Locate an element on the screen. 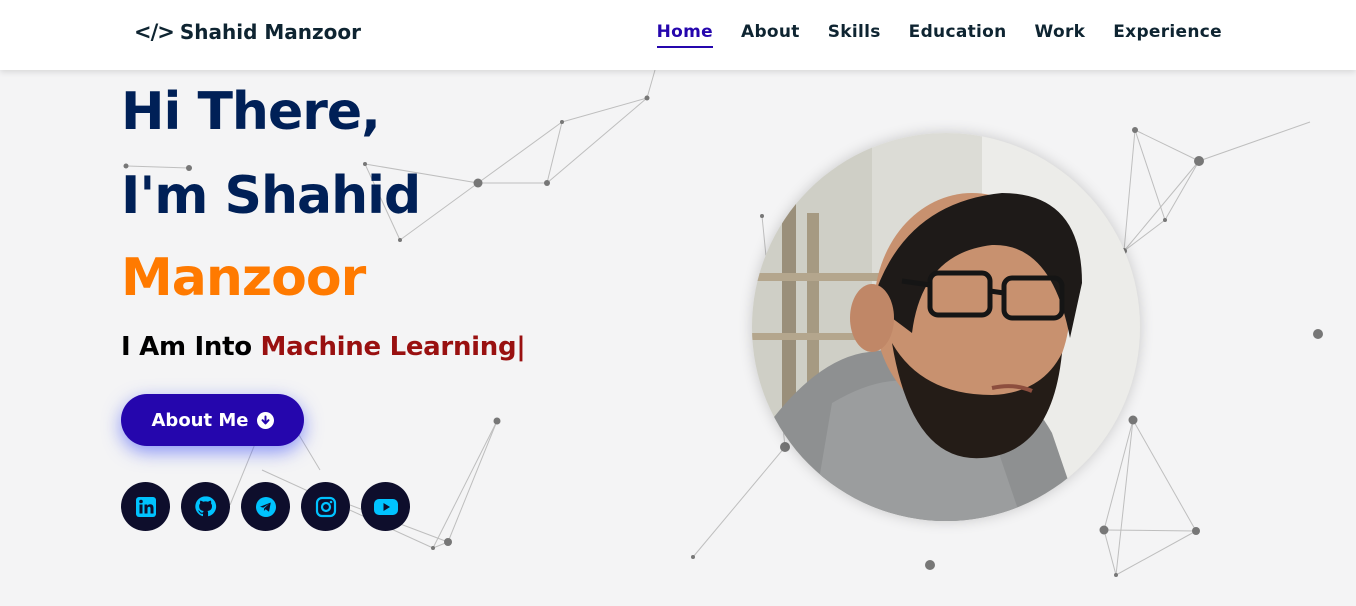 The image size is (1356, 606). social-links is located at coordinates (265, 506).